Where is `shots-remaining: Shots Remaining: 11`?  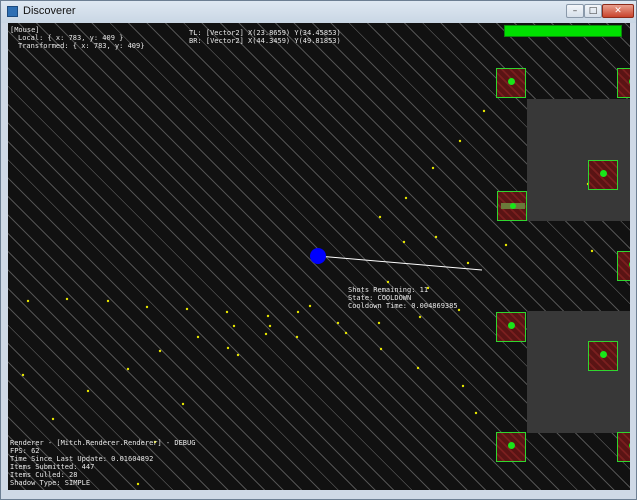 shots-remaining: Shots Remaining: 11 is located at coordinates (388, 290).